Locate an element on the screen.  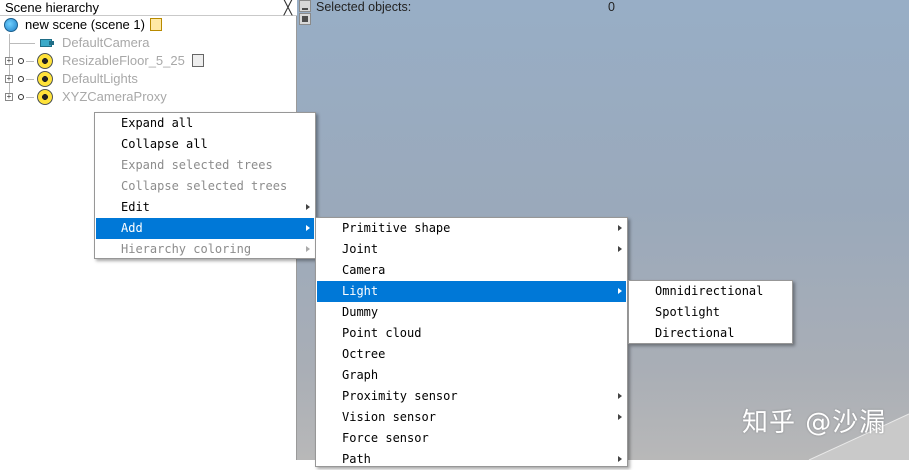
shape-icon is located at coordinates (45, 61).